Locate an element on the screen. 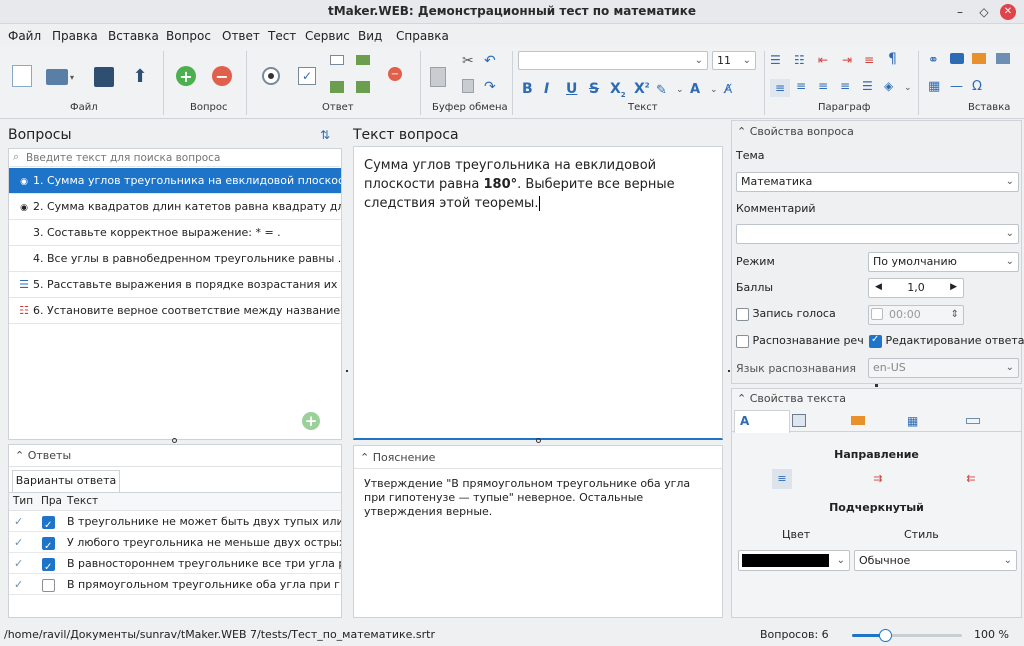  special-char-icon: Ω is located at coordinates (977, 86).